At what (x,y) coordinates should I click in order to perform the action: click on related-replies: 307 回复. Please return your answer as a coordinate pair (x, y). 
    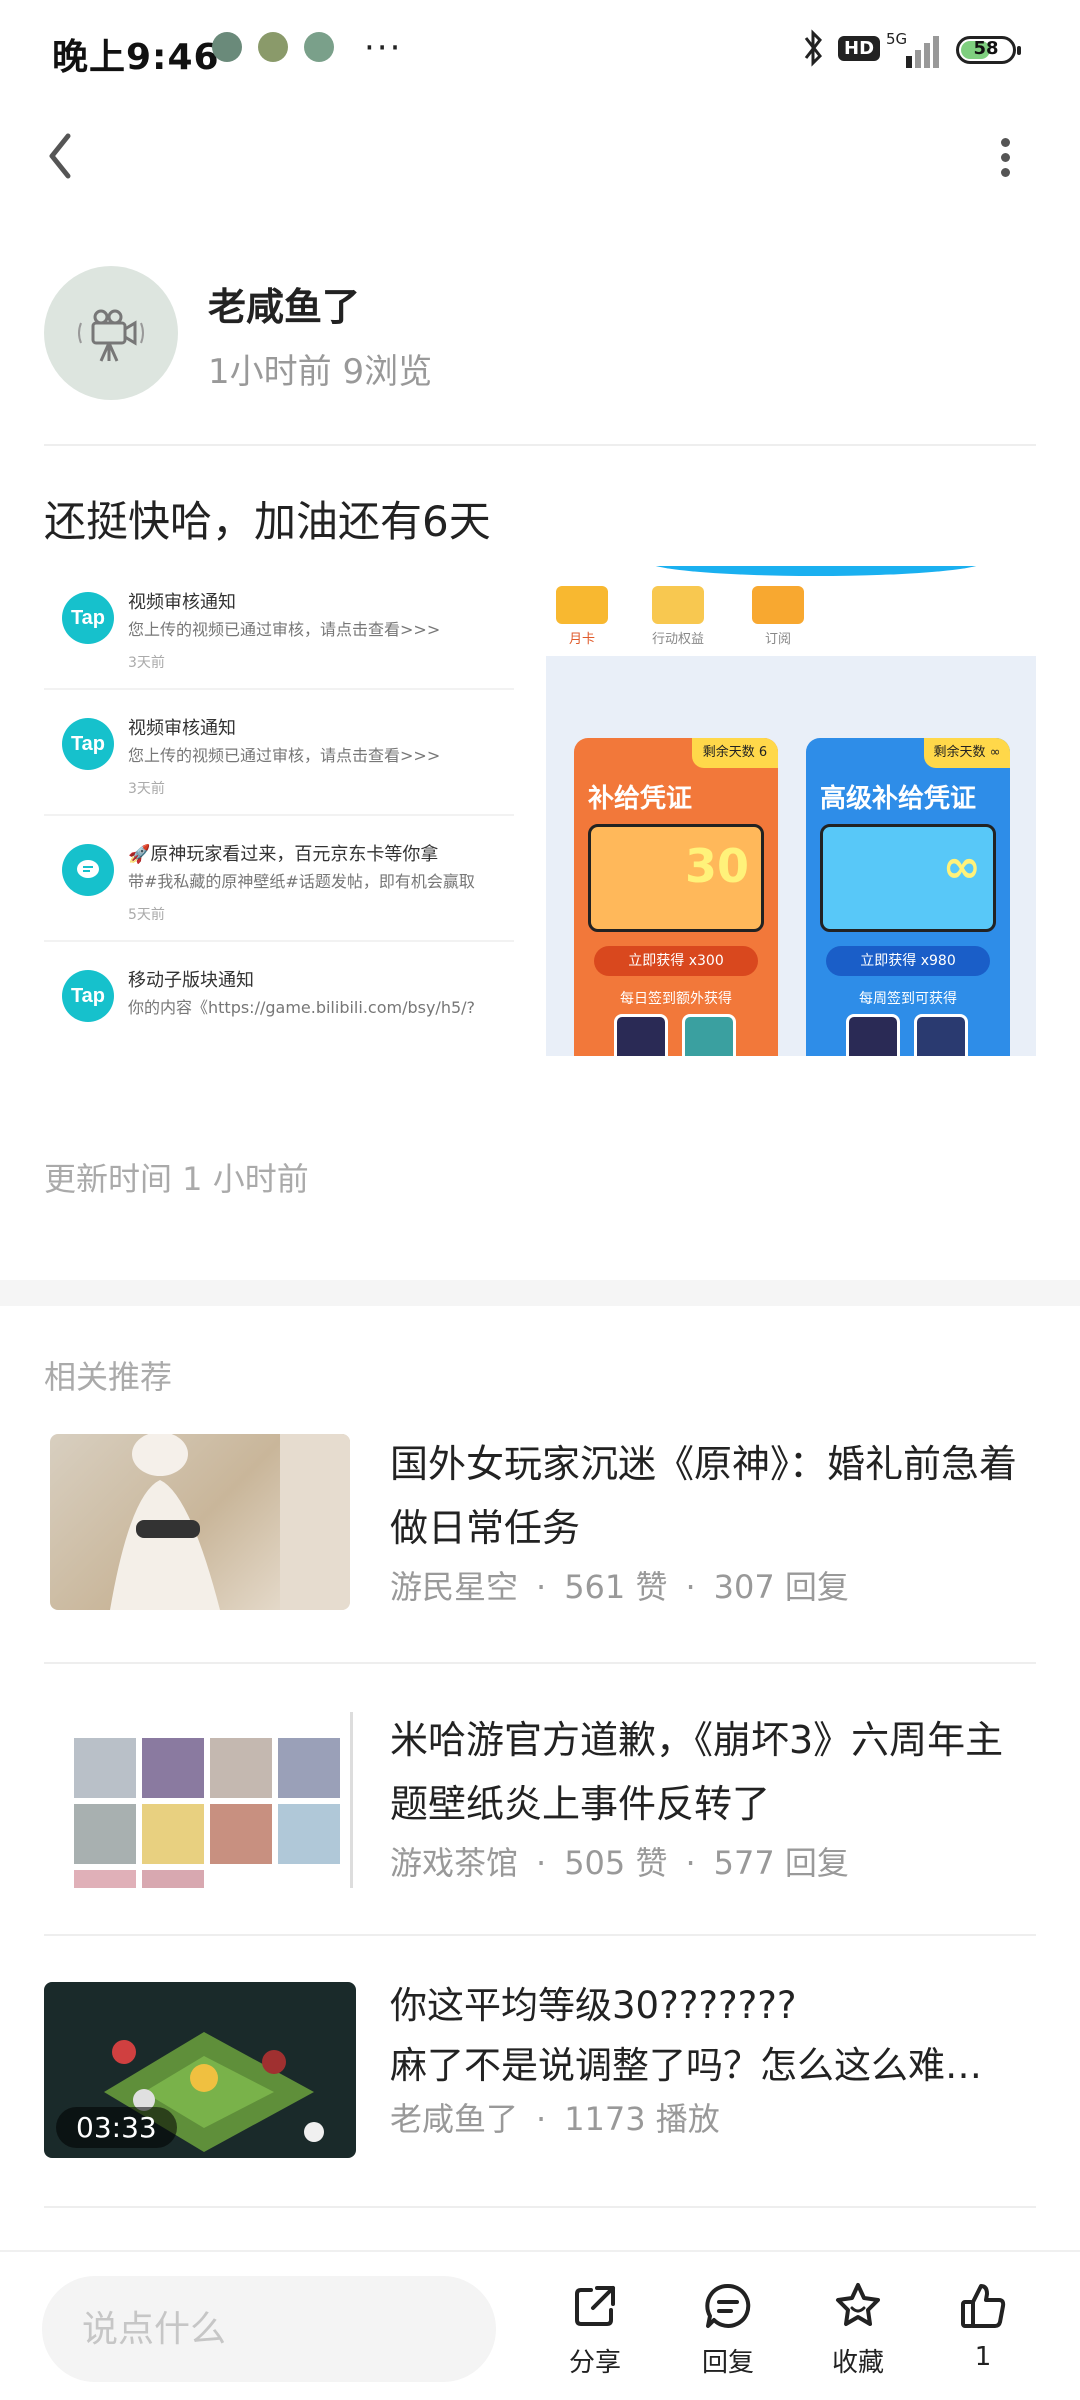
    Looking at the image, I should click on (781, 1587).